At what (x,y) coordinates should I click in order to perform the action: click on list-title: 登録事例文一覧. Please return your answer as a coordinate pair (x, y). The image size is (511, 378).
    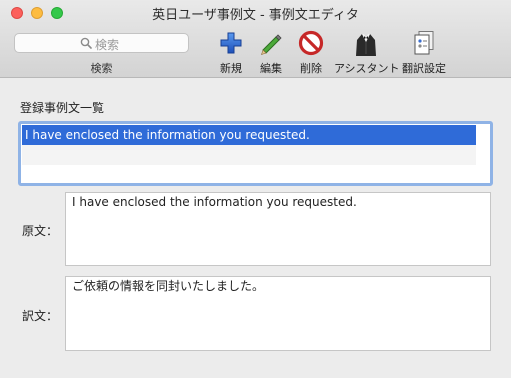
    Looking at the image, I should click on (62, 108).